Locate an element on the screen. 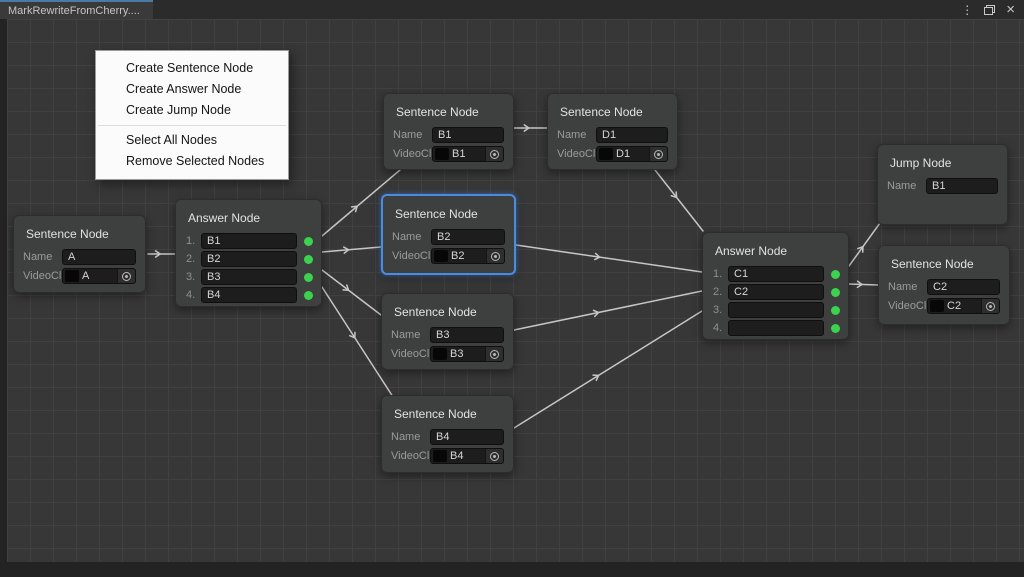  node-sentence-c2: Sentence Node Name C2 VideoClip C2 is located at coordinates (944, 285).